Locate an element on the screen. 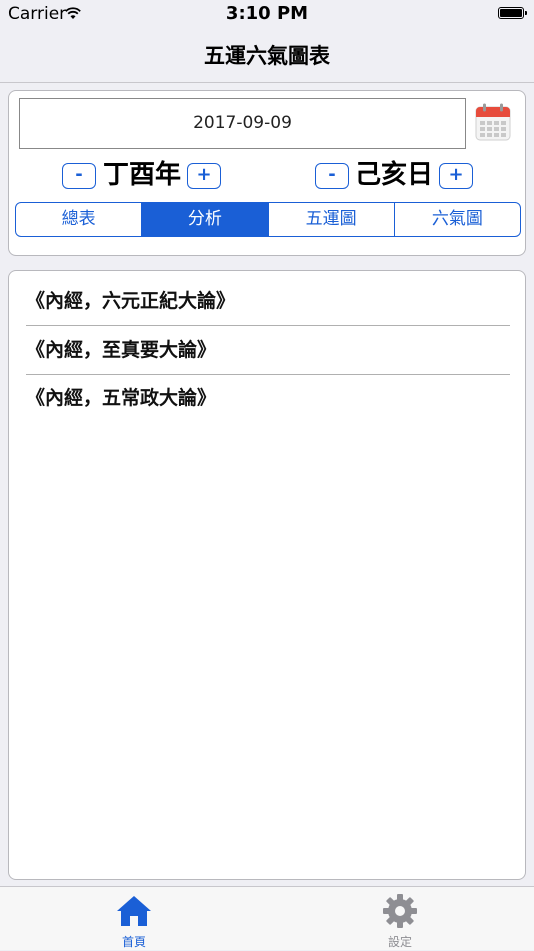 Image resolution: width=534 pixels, height=951 pixels. list-item: 《內經，五常政大論》 is located at coordinates (268, 392).